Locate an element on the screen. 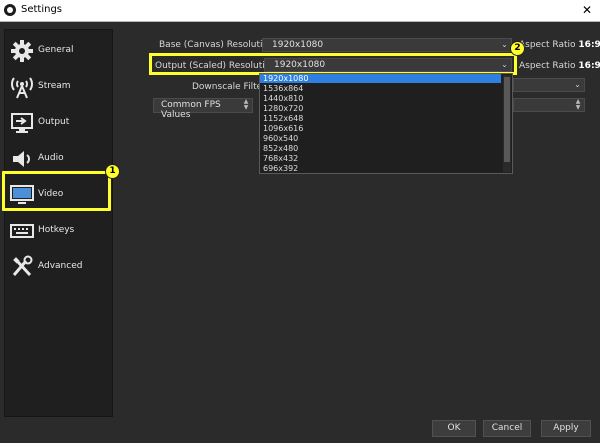 The height and width of the screenshot is (443, 600). fps-value-combo: ▲ ▼ is located at coordinates (549, 105).